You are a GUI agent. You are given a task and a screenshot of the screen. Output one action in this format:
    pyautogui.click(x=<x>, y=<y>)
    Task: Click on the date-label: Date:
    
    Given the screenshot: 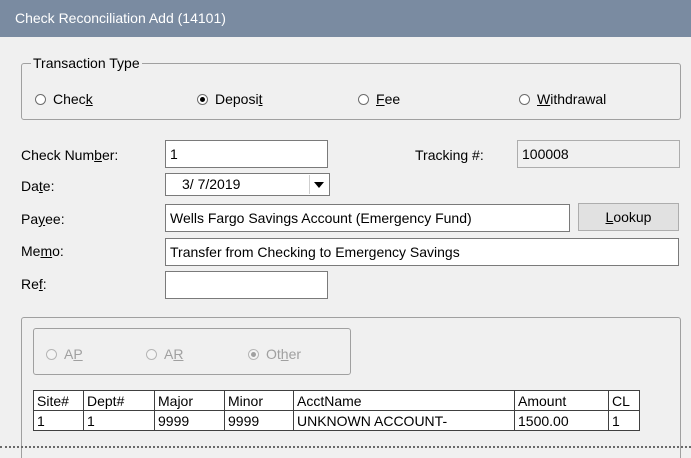 What is the action you would take?
    pyautogui.click(x=38, y=186)
    